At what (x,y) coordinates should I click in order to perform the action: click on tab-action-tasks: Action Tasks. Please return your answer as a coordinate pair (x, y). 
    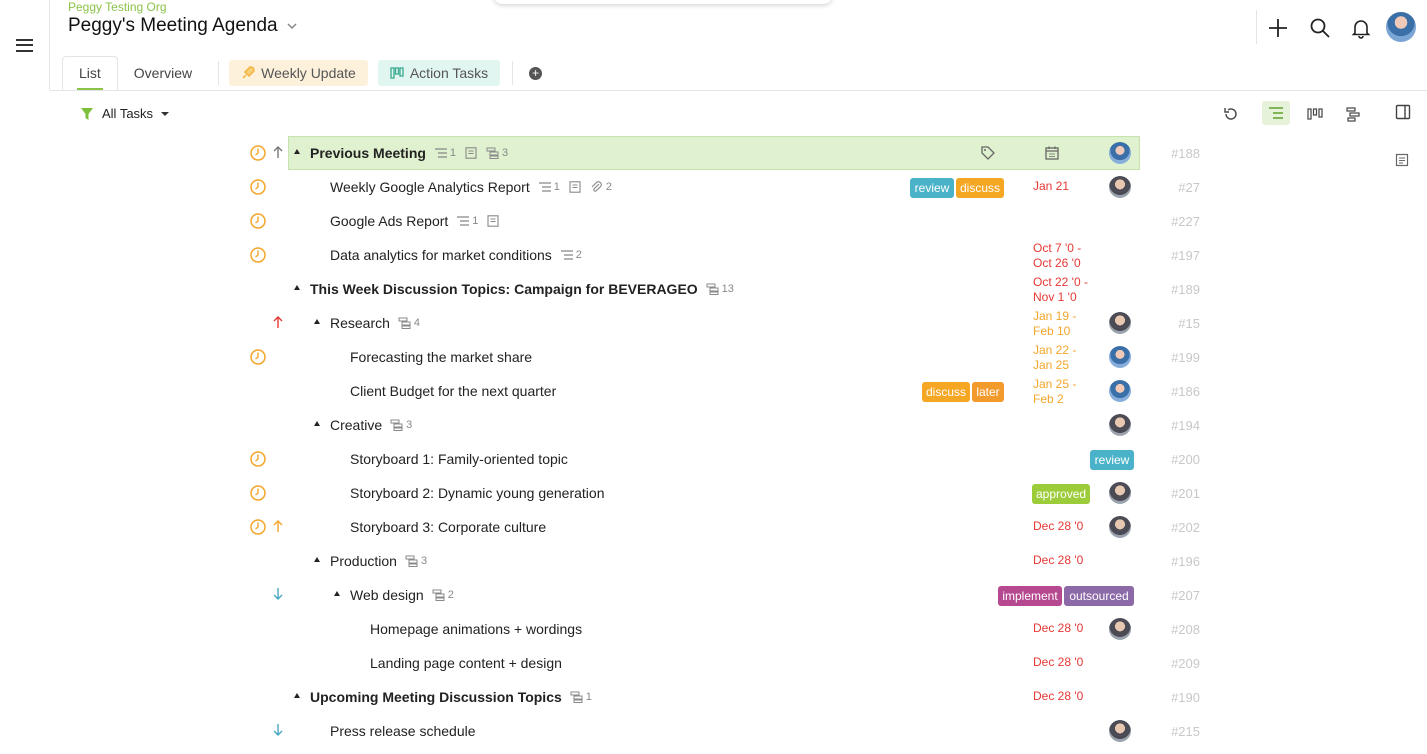
    Looking at the image, I should click on (439, 73).